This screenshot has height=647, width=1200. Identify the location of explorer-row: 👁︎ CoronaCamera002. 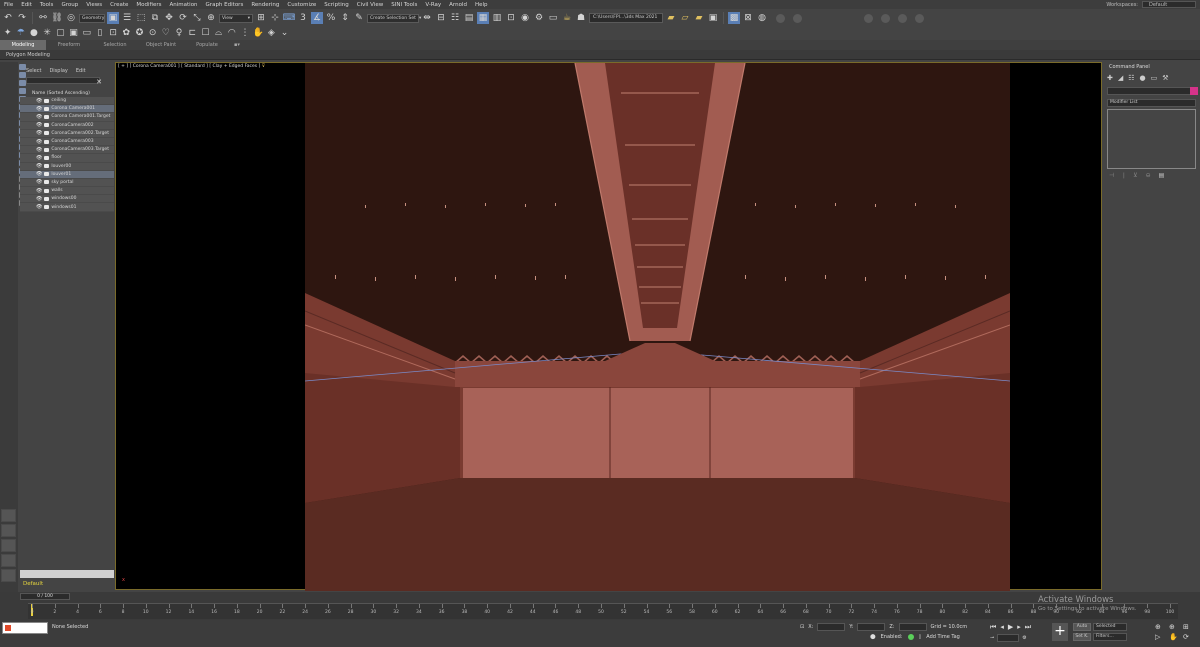
(67, 125).